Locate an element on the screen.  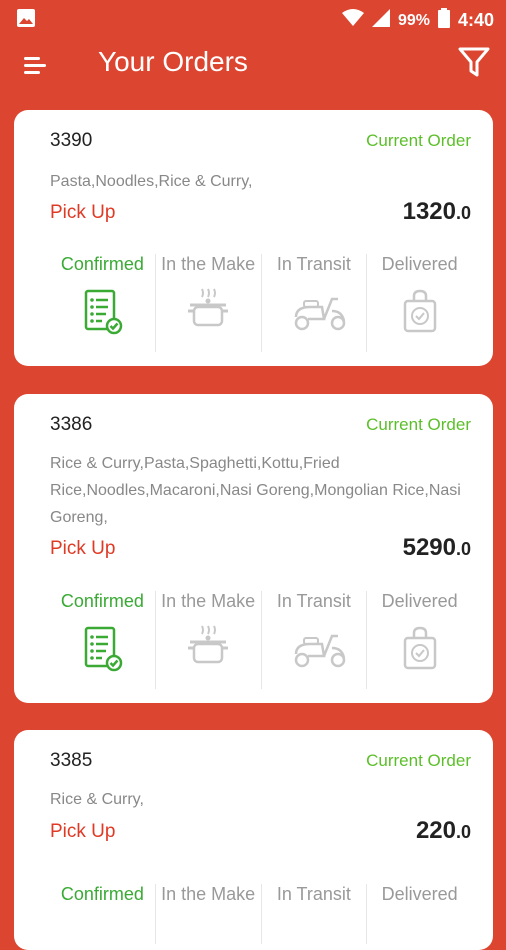
price-value: 5290 is located at coordinates (429, 547).